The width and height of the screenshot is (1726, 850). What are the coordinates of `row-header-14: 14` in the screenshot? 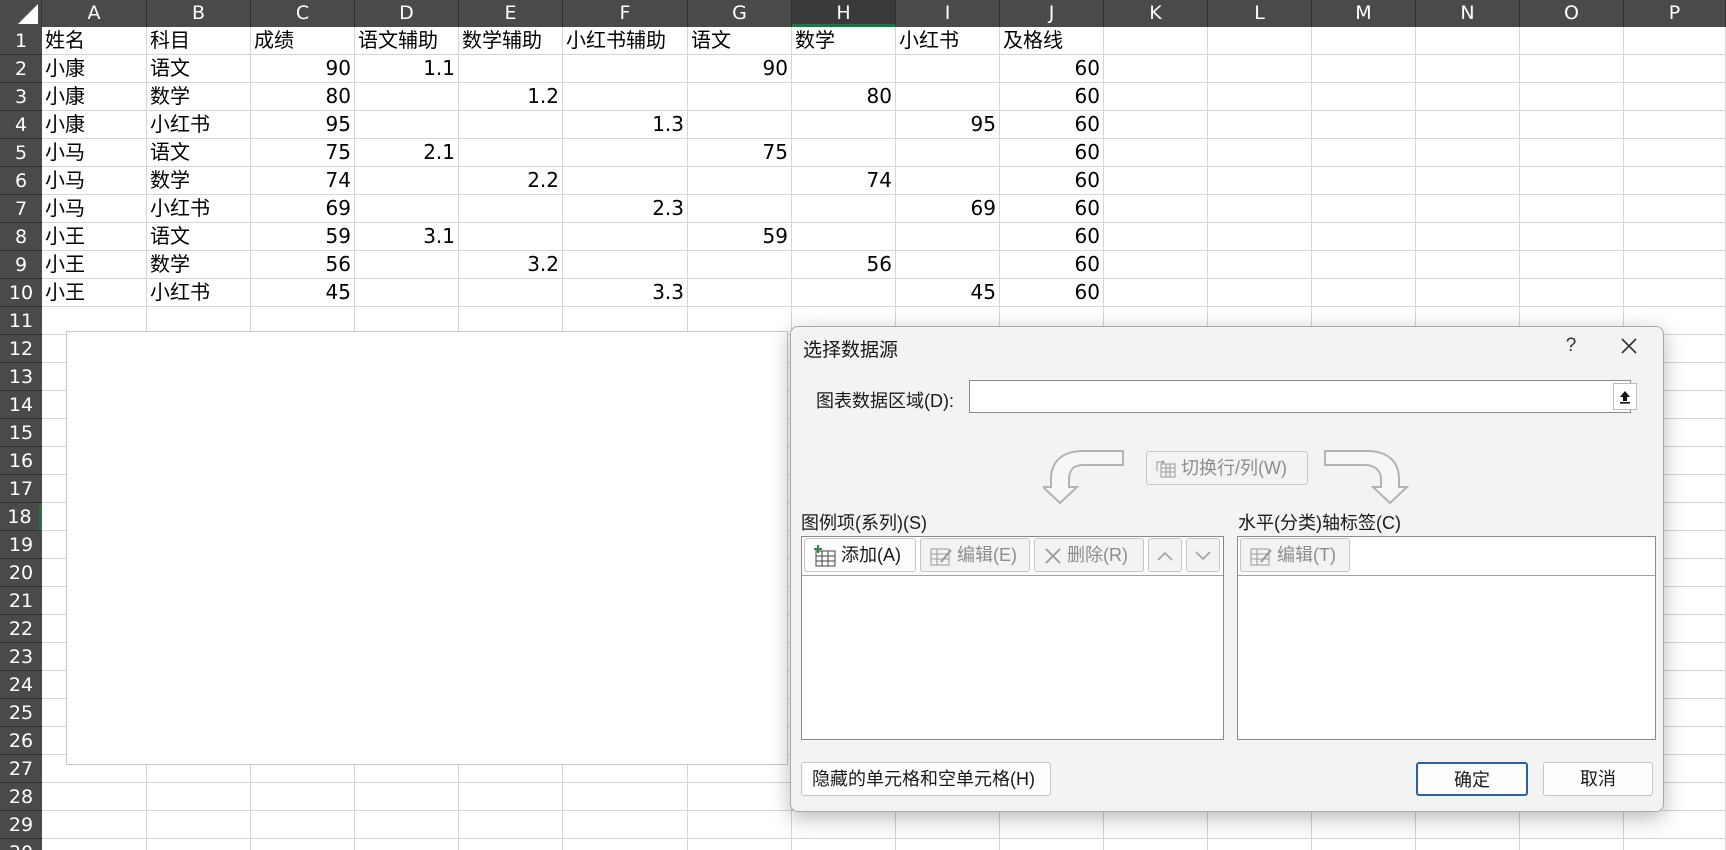 It's located at (21, 405).